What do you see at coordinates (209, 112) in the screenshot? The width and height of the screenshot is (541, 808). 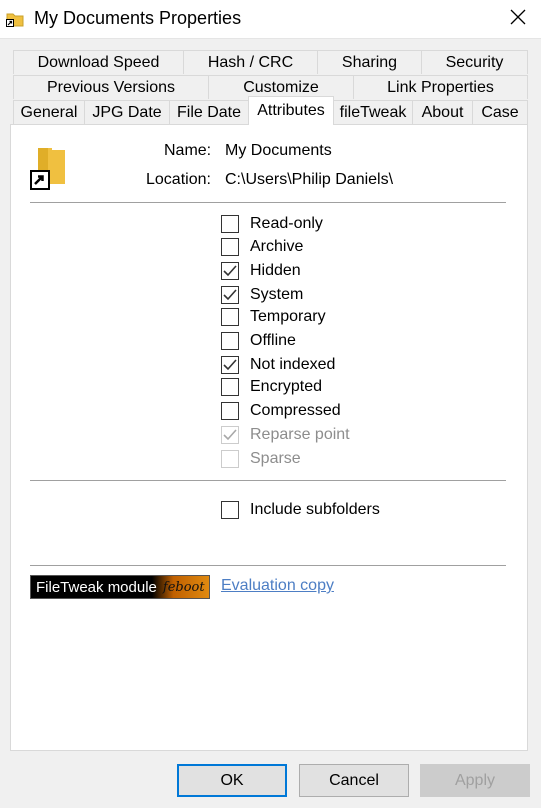 I see `tab-file-date: File Date` at bounding box center [209, 112].